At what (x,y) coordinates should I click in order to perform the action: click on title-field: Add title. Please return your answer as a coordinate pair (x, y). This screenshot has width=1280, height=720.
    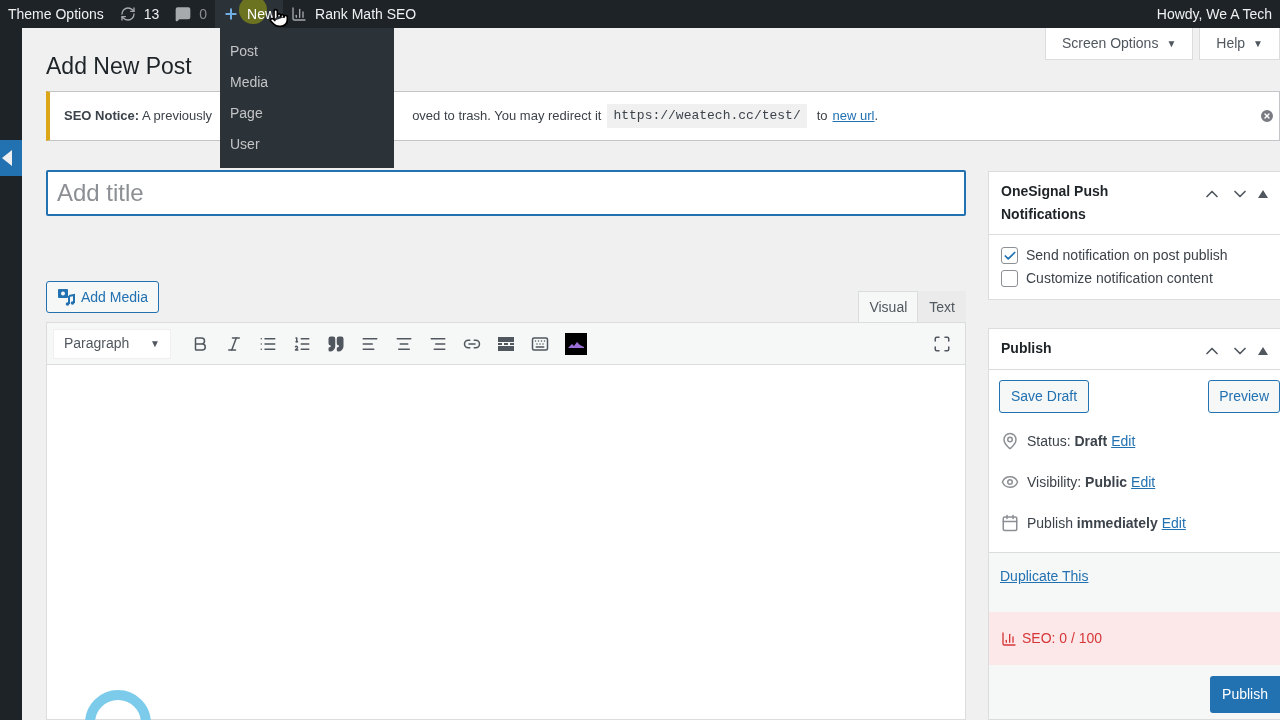
    Looking at the image, I should click on (506, 193).